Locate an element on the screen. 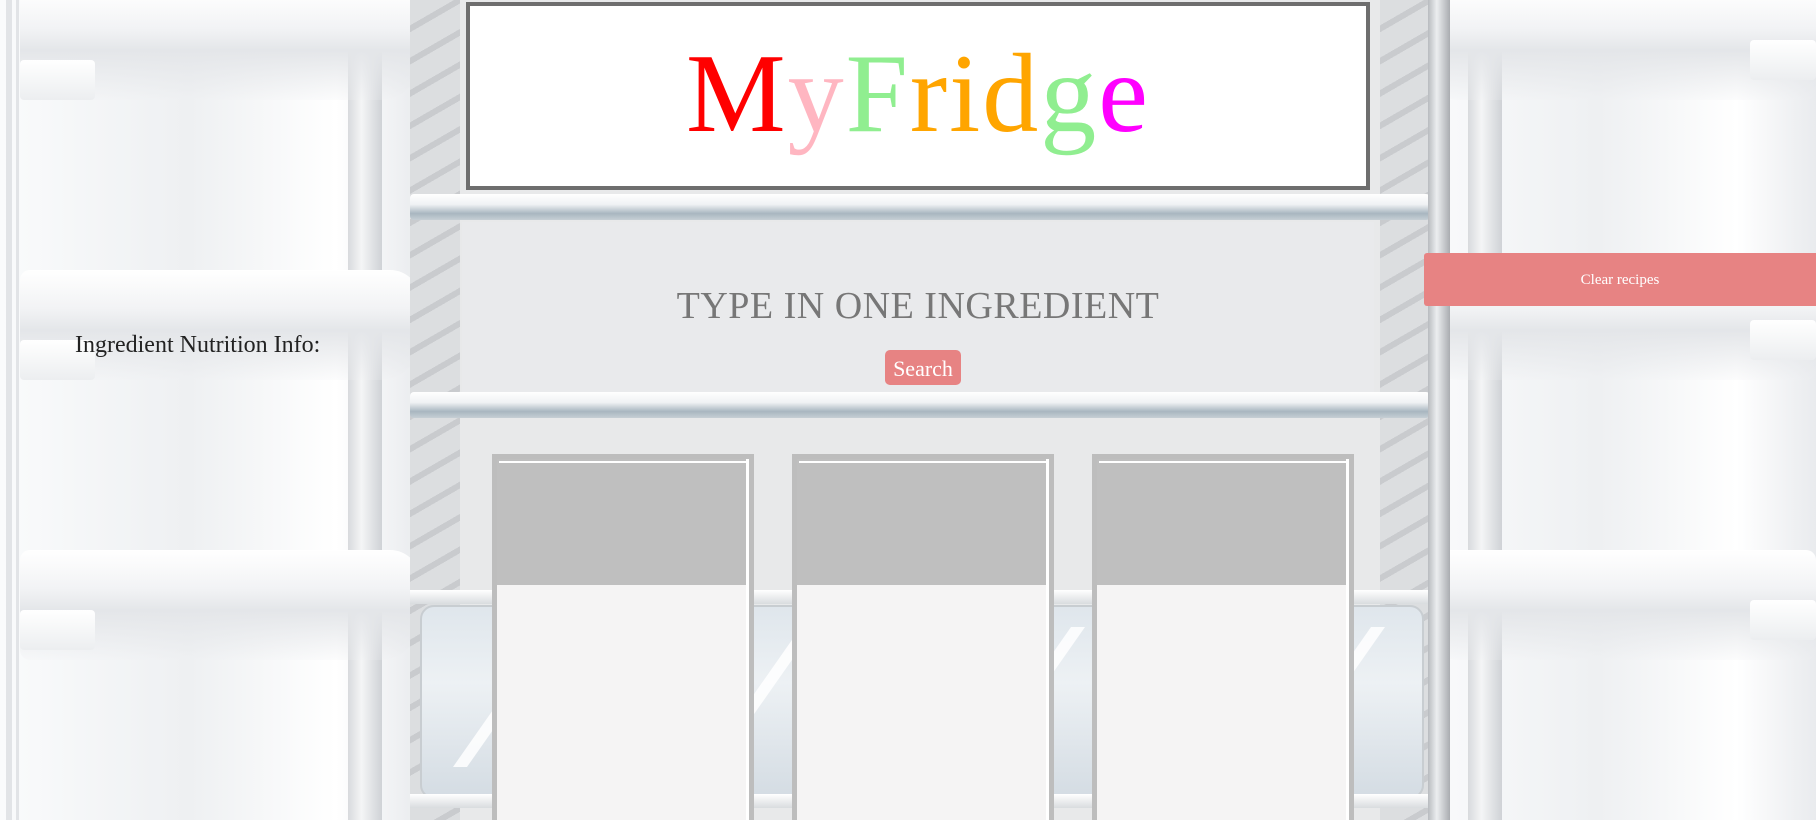 Image resolution: width=1816 pixels, height=820 pixels. title-banner: MyFridge is located at coordinates (918, 96).